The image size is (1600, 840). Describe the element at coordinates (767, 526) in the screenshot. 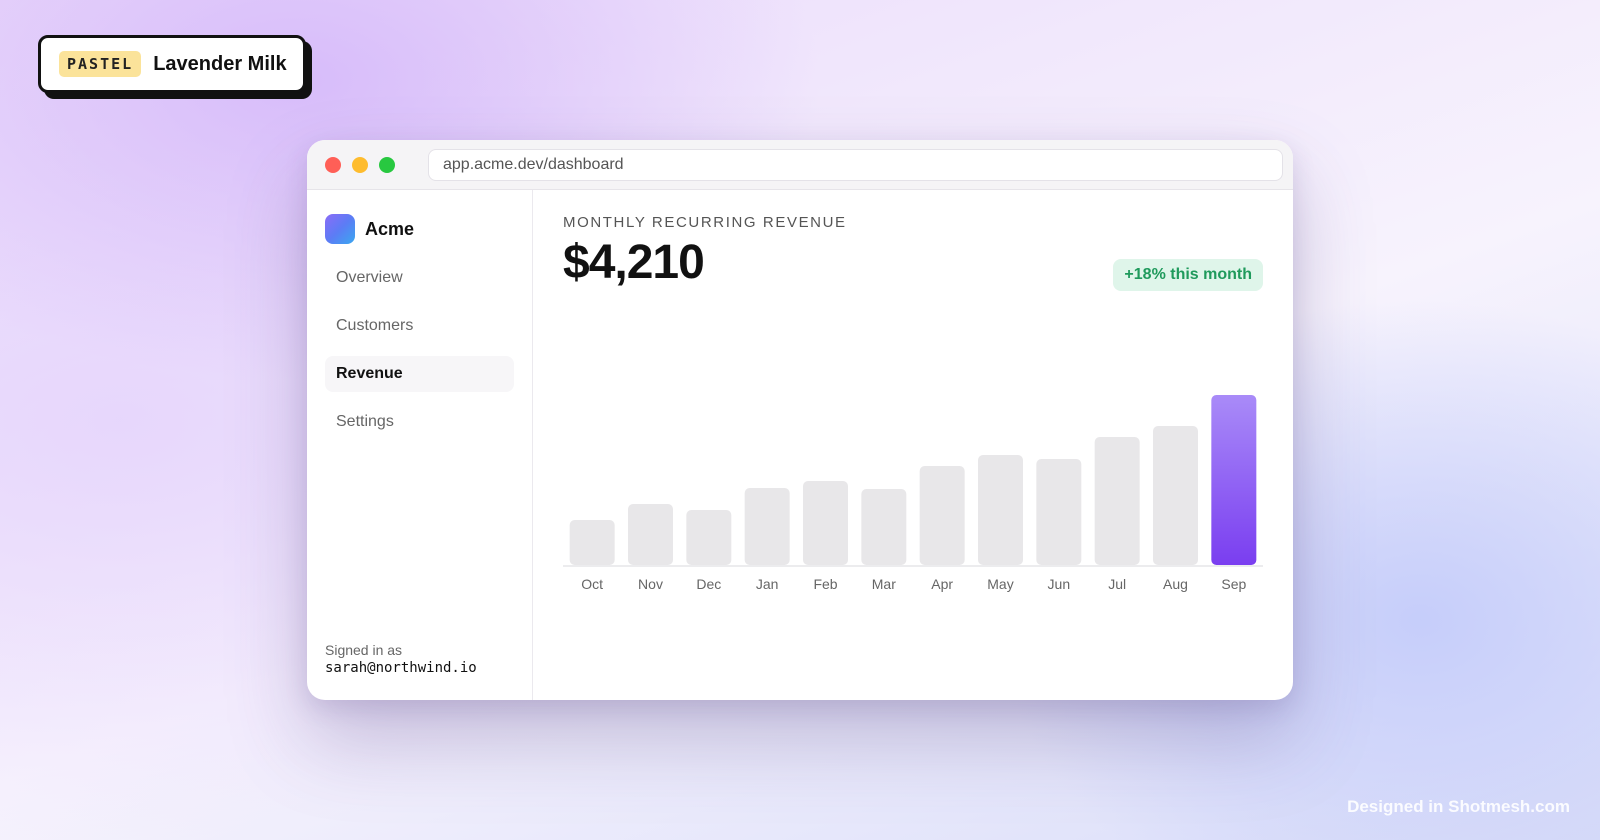

I see `chart-bar-jan` at that location.